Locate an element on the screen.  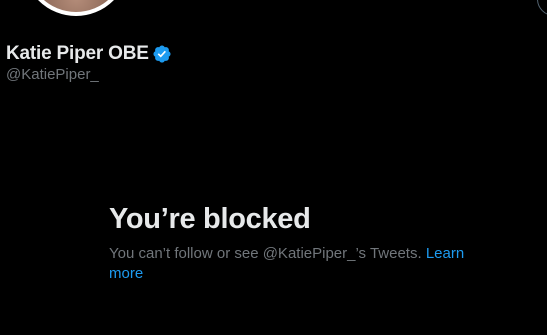
profile-avatar is located at coordinates (76, 10).